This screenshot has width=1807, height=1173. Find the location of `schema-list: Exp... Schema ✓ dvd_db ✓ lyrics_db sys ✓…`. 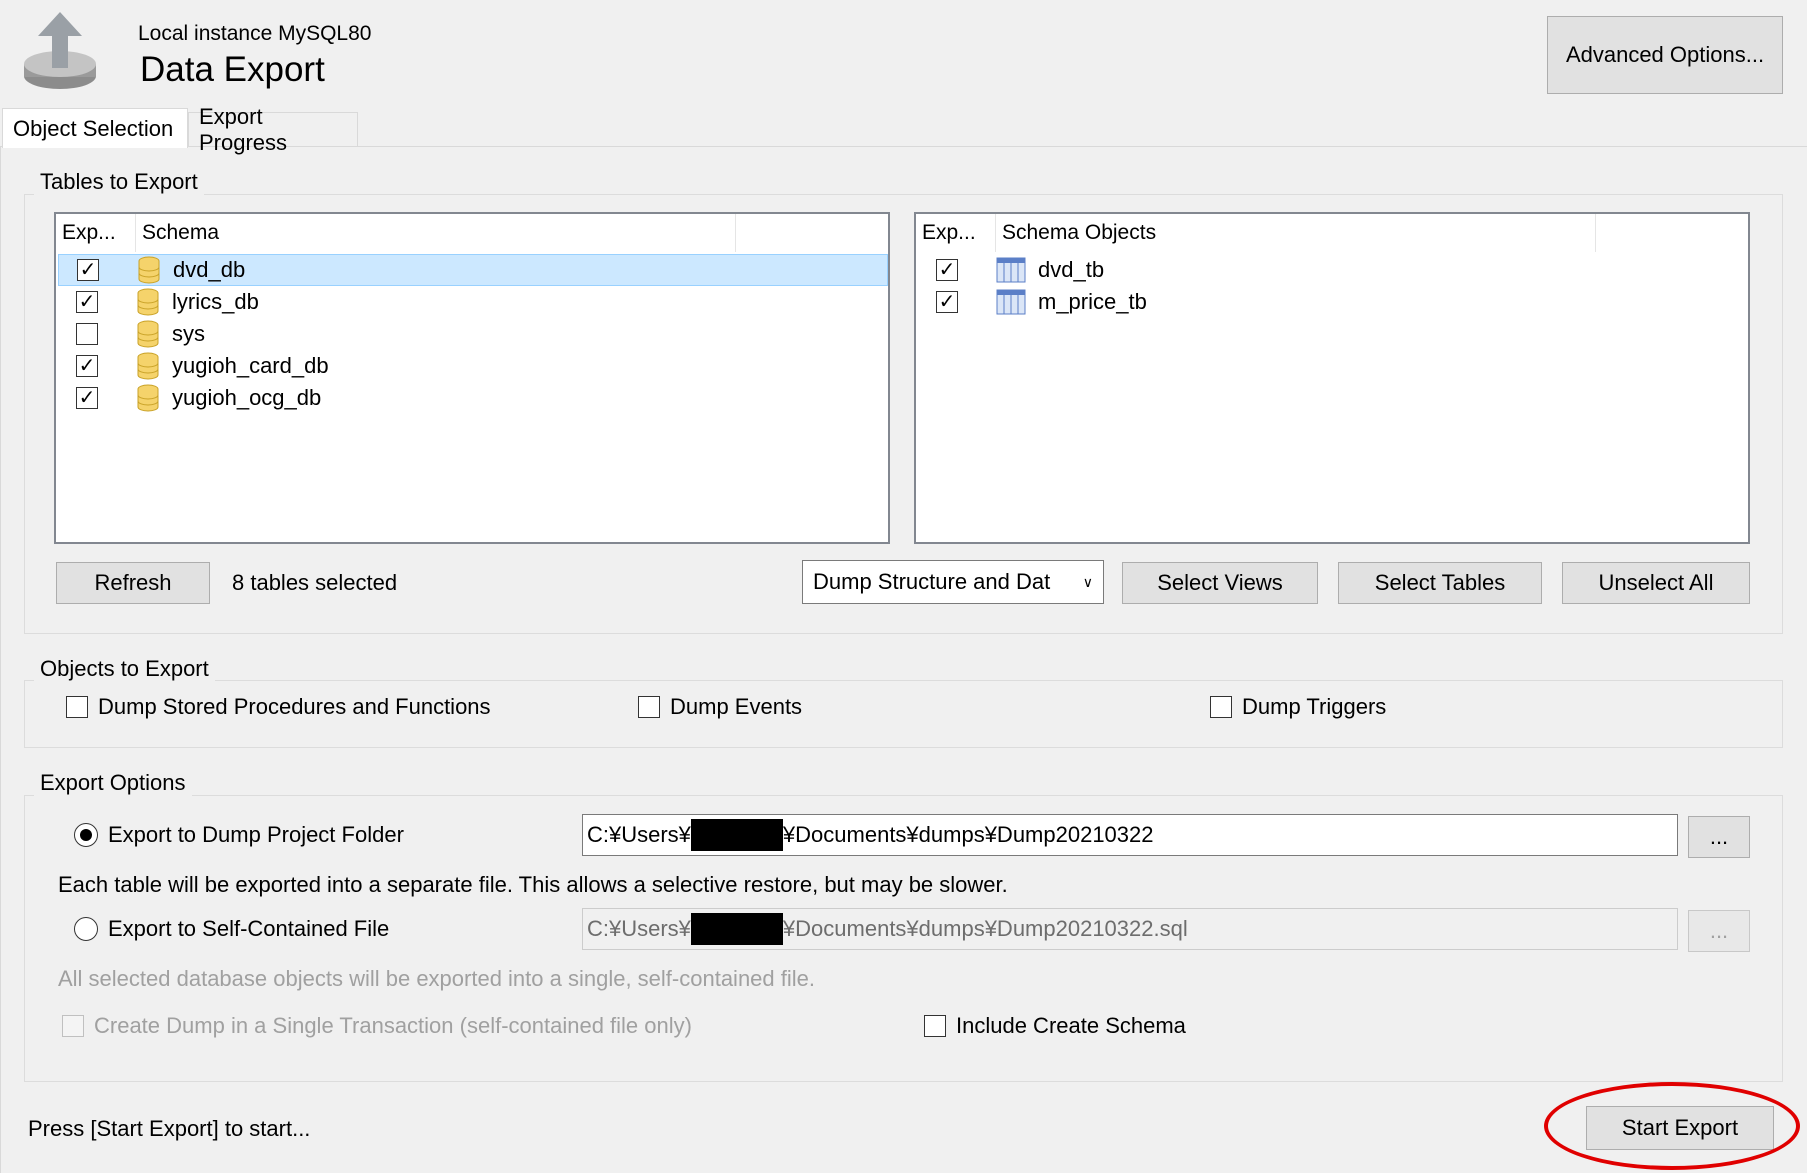

schema-list: Exp... Schema ✓ dvd_db ✓ lyrics_db sys ✓… is located at coordinates (472, 378).